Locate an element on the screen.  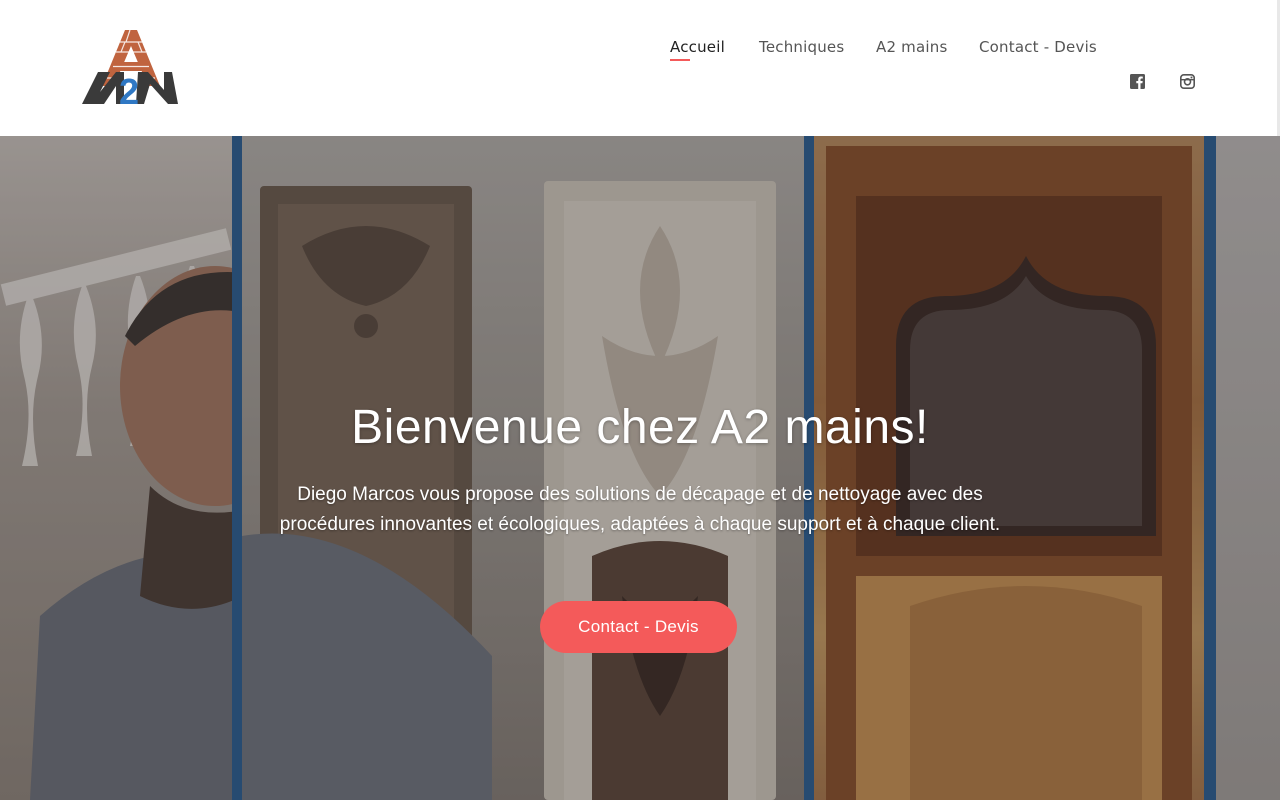
nav-item-label: Techniques is located at coordinates (802, 47).